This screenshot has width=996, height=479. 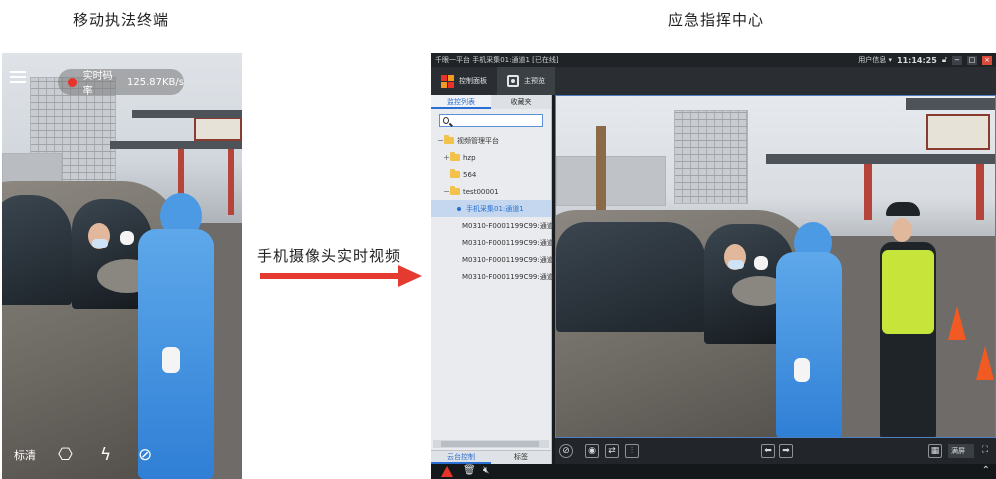 What do you see at coordinates (986, 470) in the screenshot?
I see `expand-up-icon: ⌃` at bounding box center [986, 470].